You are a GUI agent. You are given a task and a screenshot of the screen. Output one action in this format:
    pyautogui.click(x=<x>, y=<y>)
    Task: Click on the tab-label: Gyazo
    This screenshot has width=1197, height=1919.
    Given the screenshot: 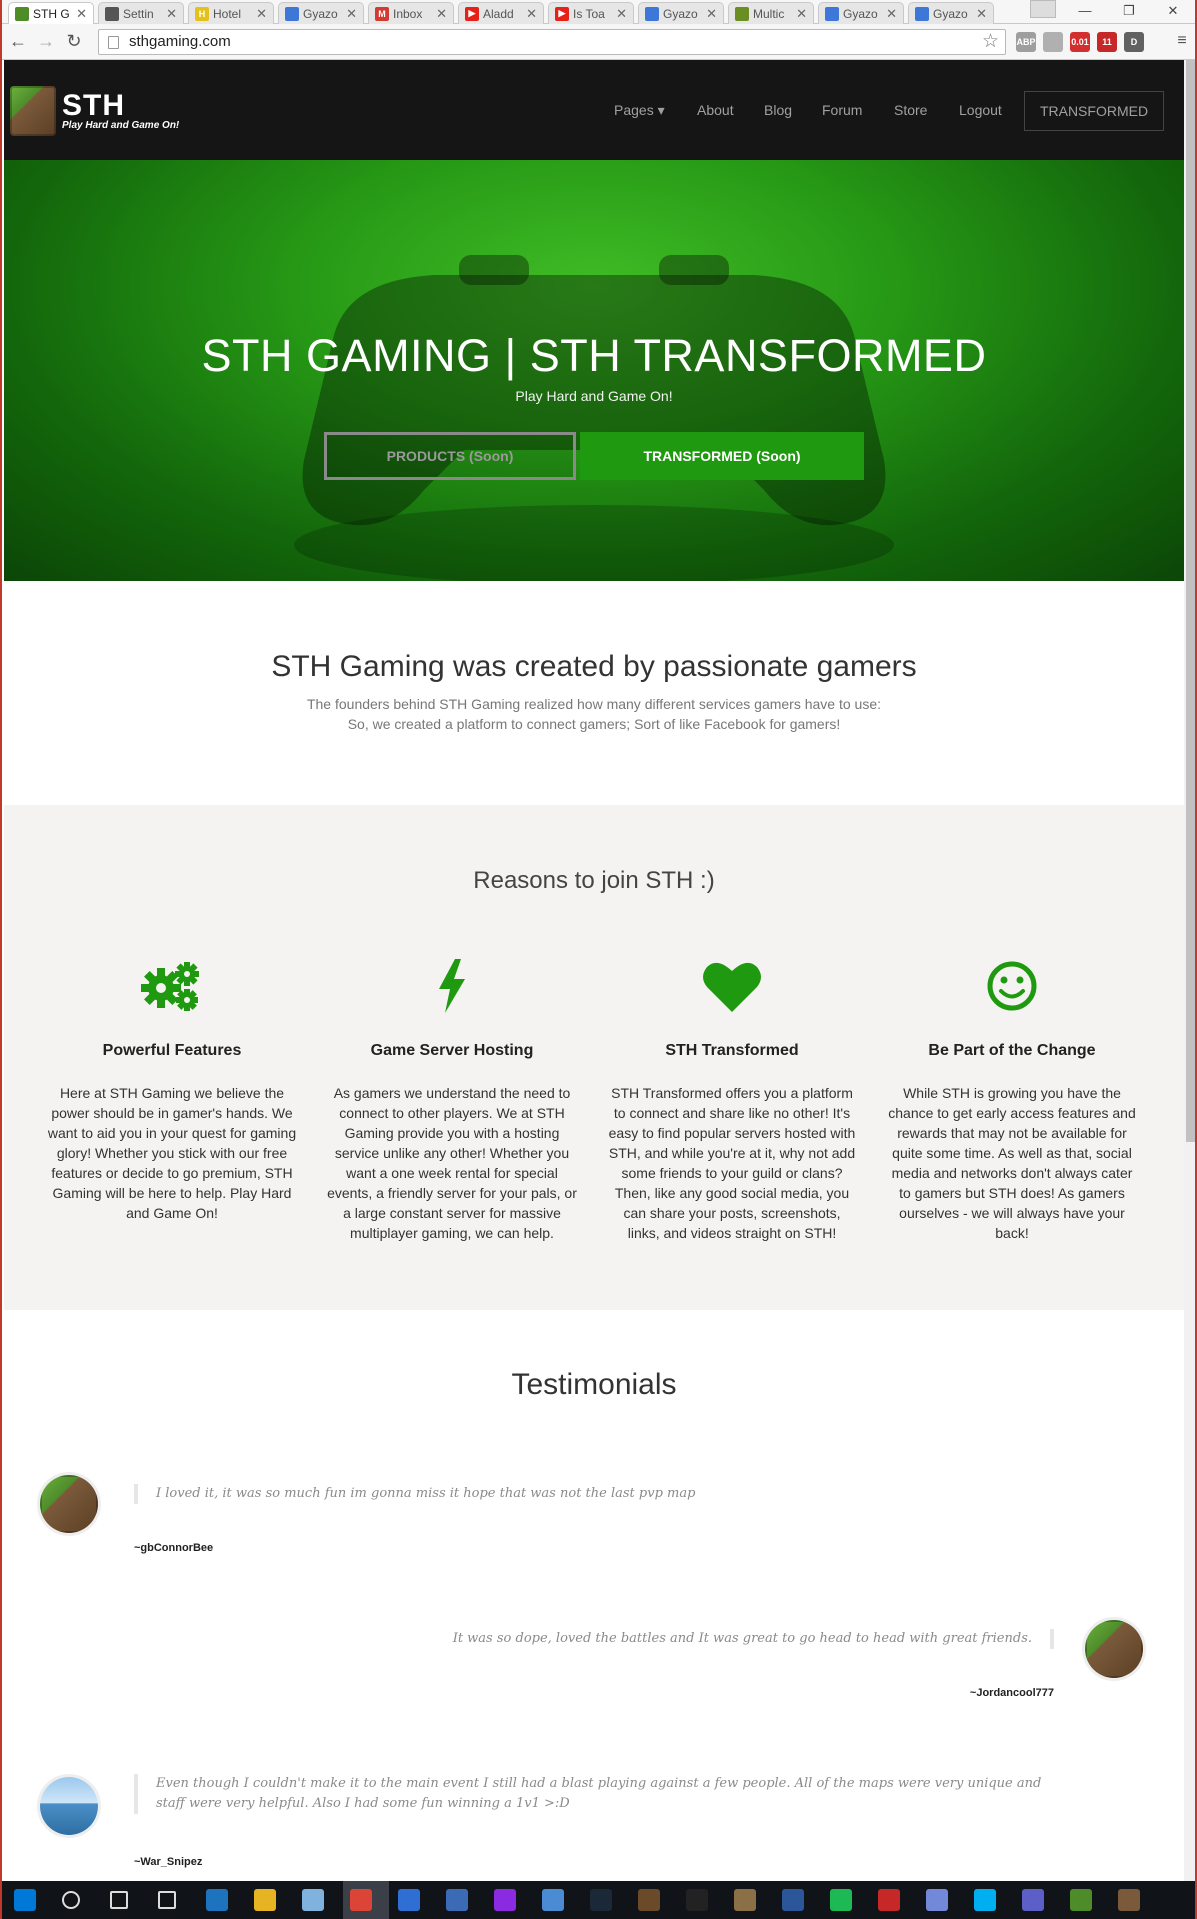 What is the action you would take?
    pyautogui.click(x=320, y=13)
    